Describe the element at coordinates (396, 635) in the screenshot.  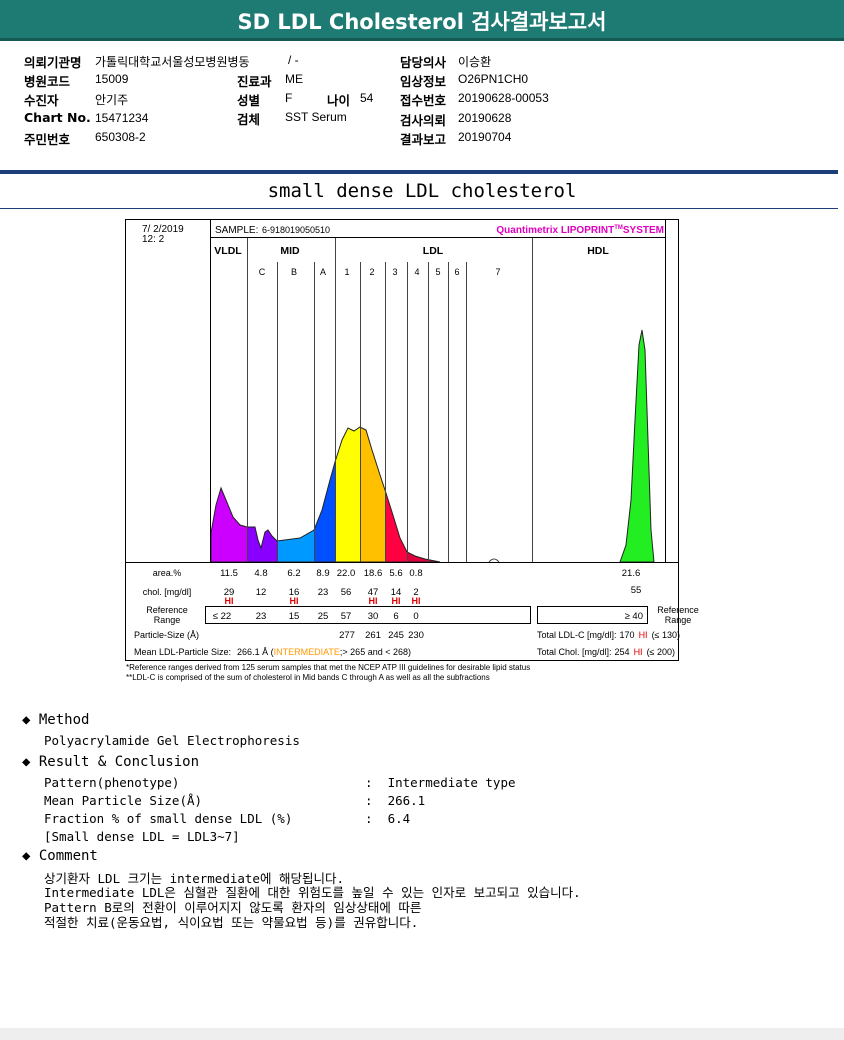
I see `particle-size-value: 245` at that location.